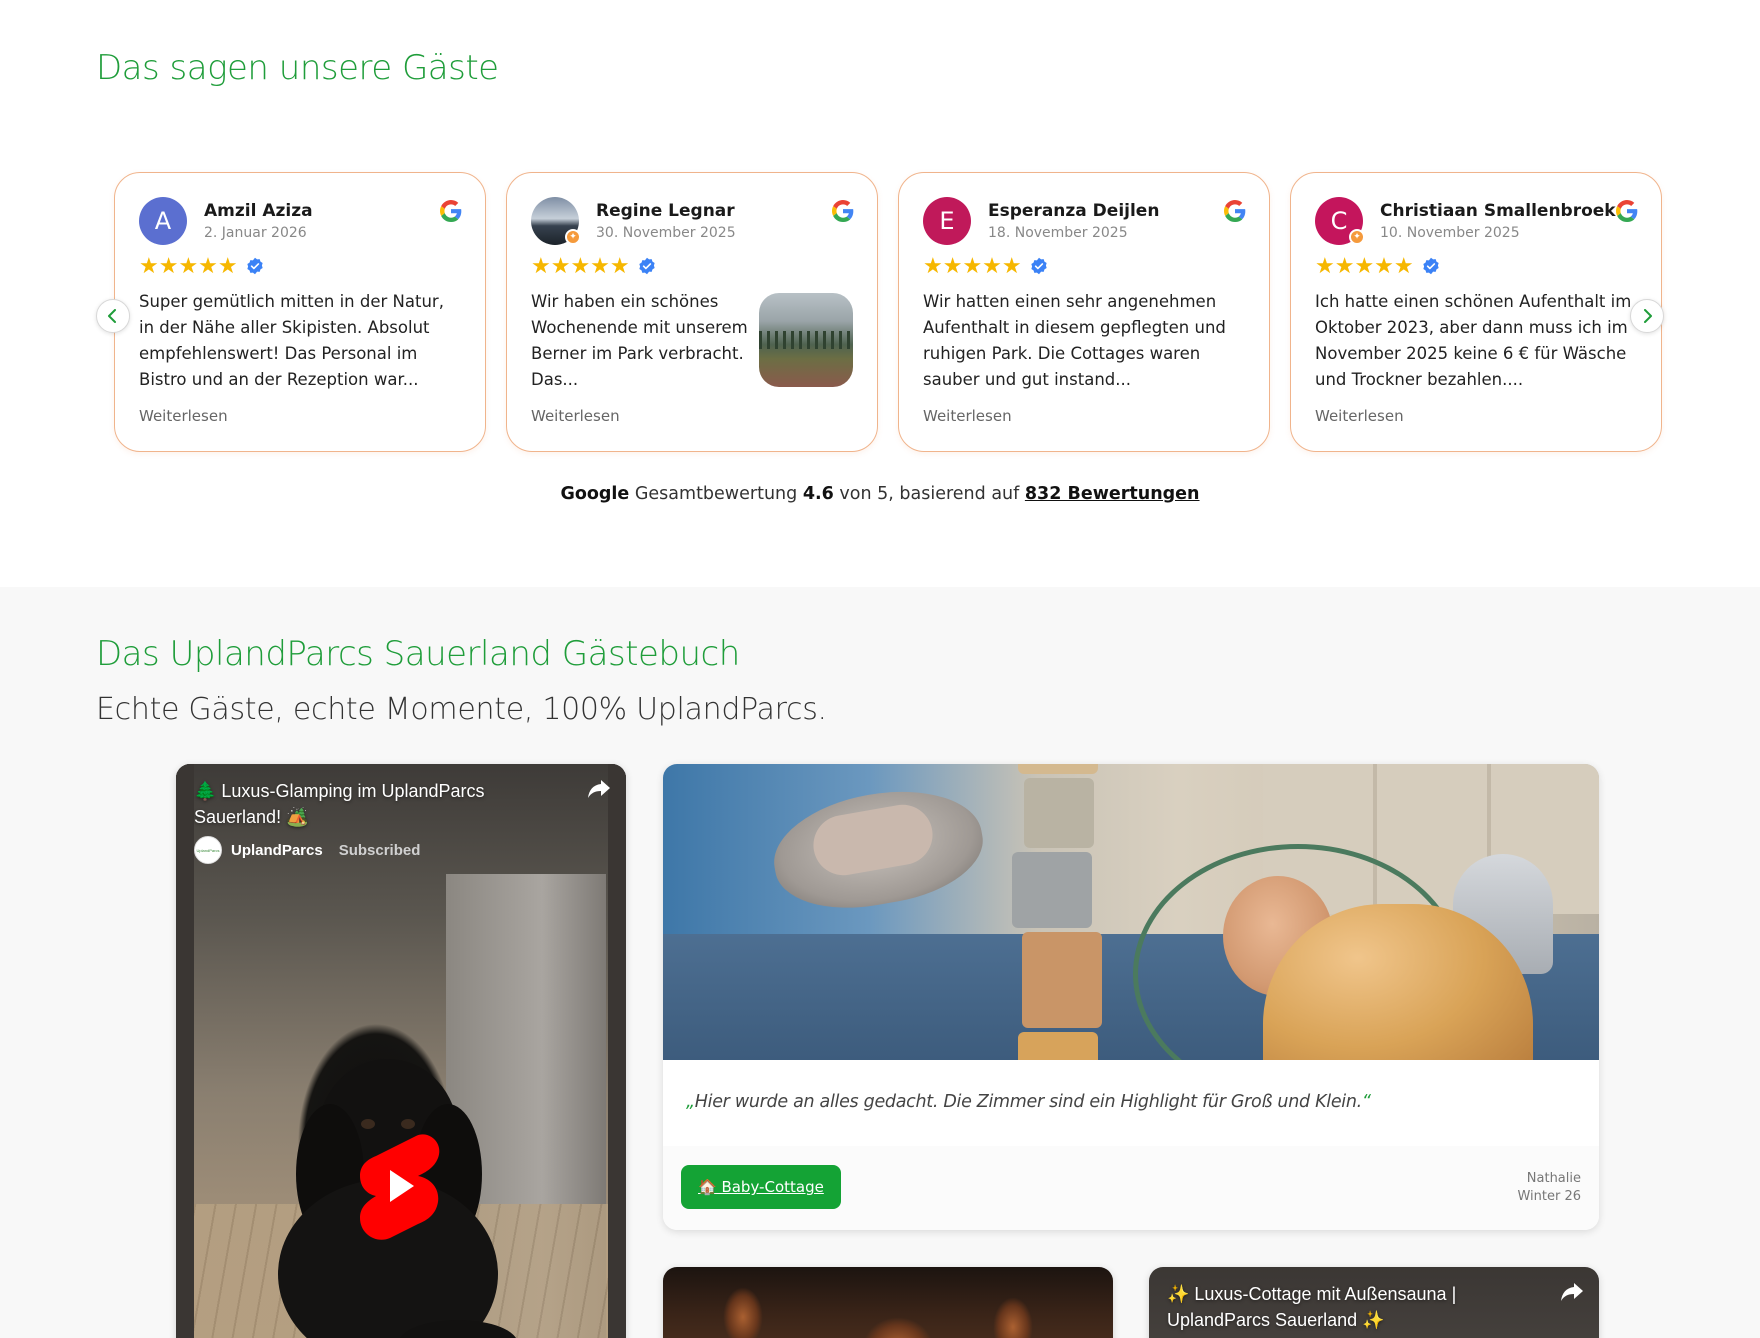  Describe the element at coordinates (297, 68) in the screenshot. I see `reviews-heading: Das sagen unsere Gäste` at that location.